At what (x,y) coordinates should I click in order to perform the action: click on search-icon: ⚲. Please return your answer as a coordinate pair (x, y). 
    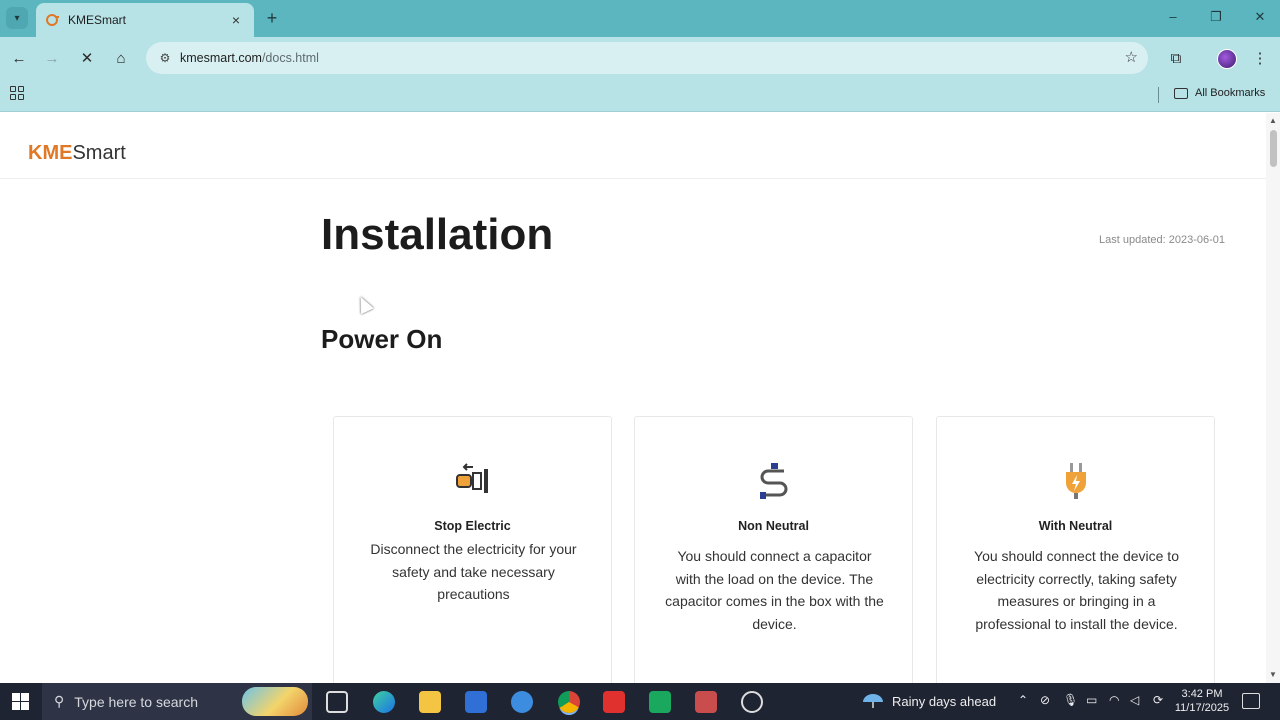
    Looking at the image, I should click on (59, 701).